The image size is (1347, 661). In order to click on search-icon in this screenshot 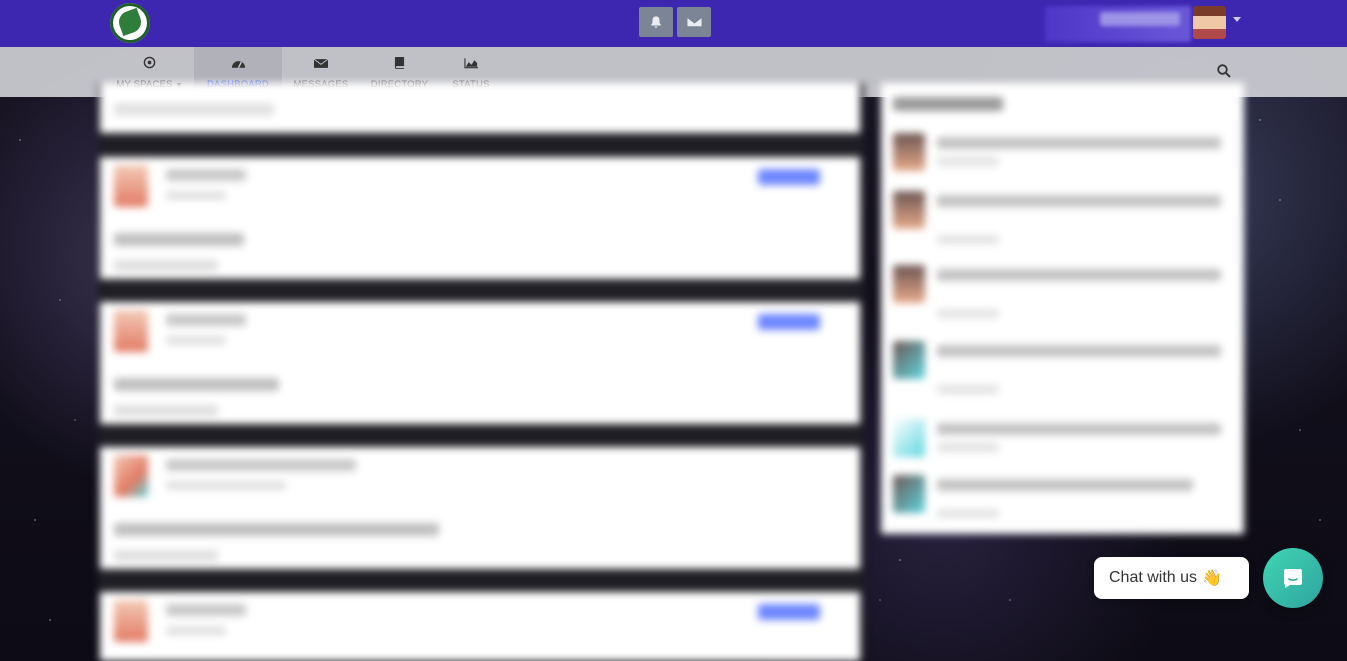, I will do `click(1224, 71)`.